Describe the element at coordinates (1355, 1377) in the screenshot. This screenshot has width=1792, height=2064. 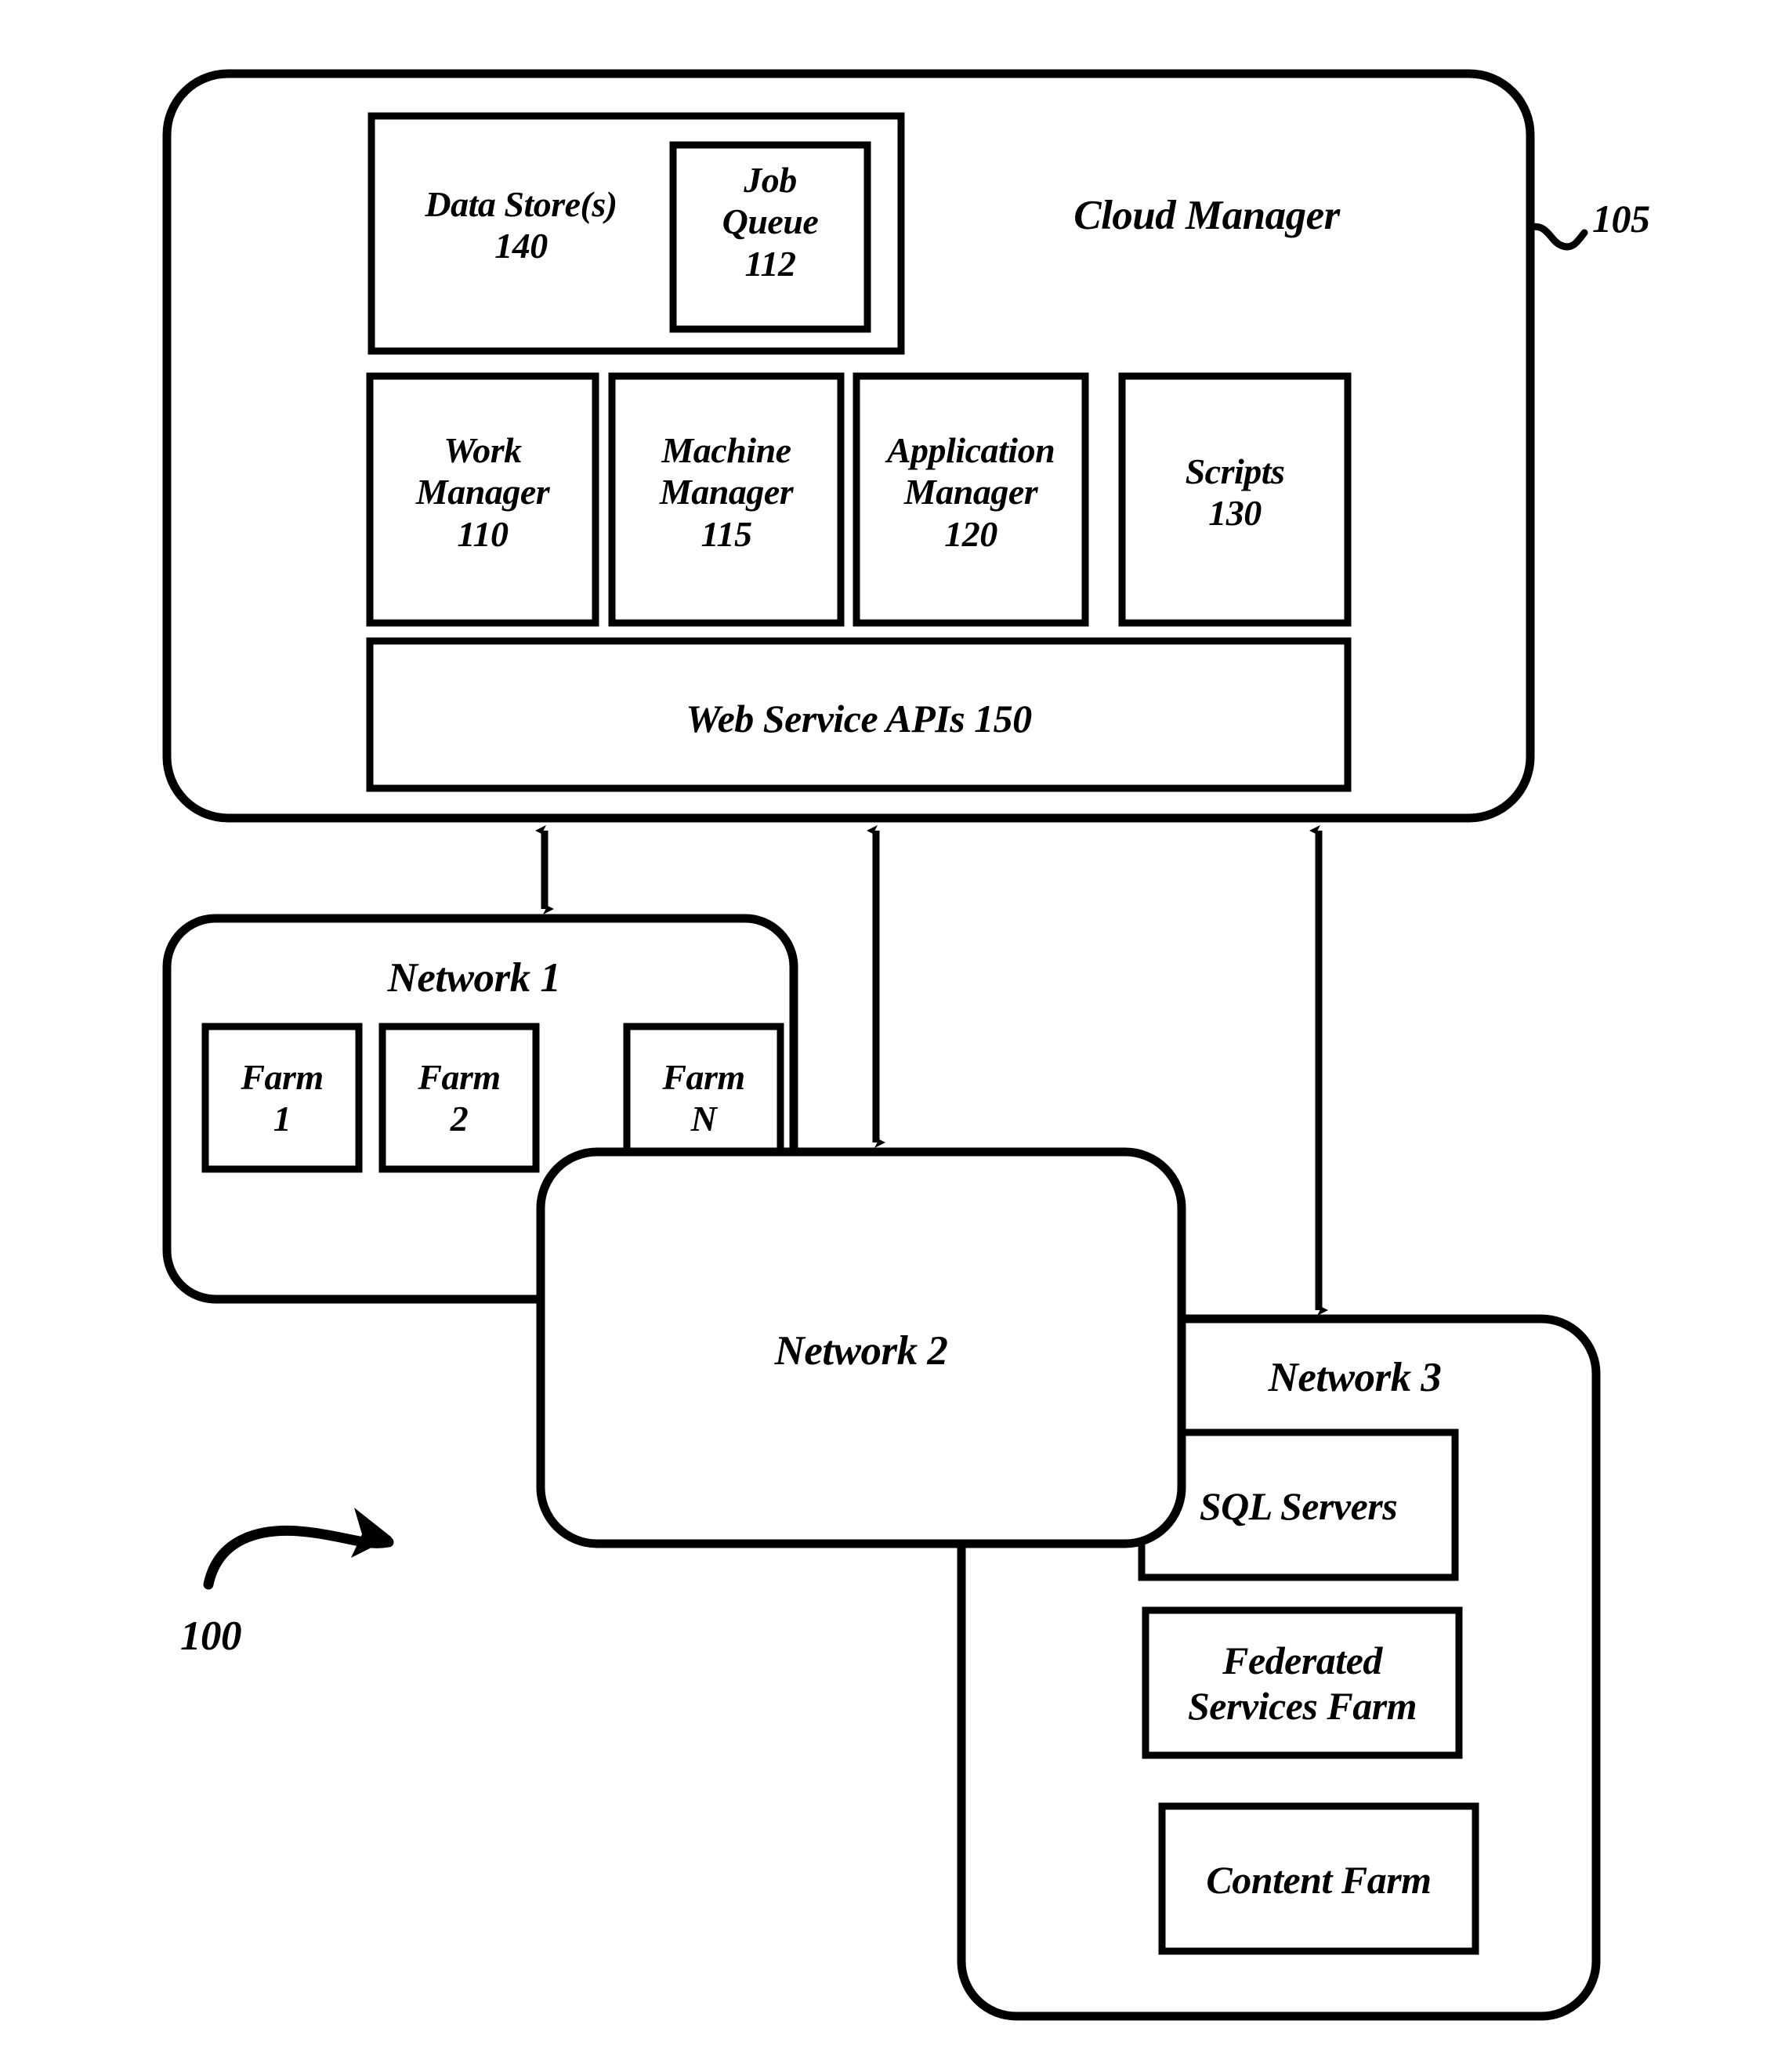
I see `network3-title: Network 3` at that location.